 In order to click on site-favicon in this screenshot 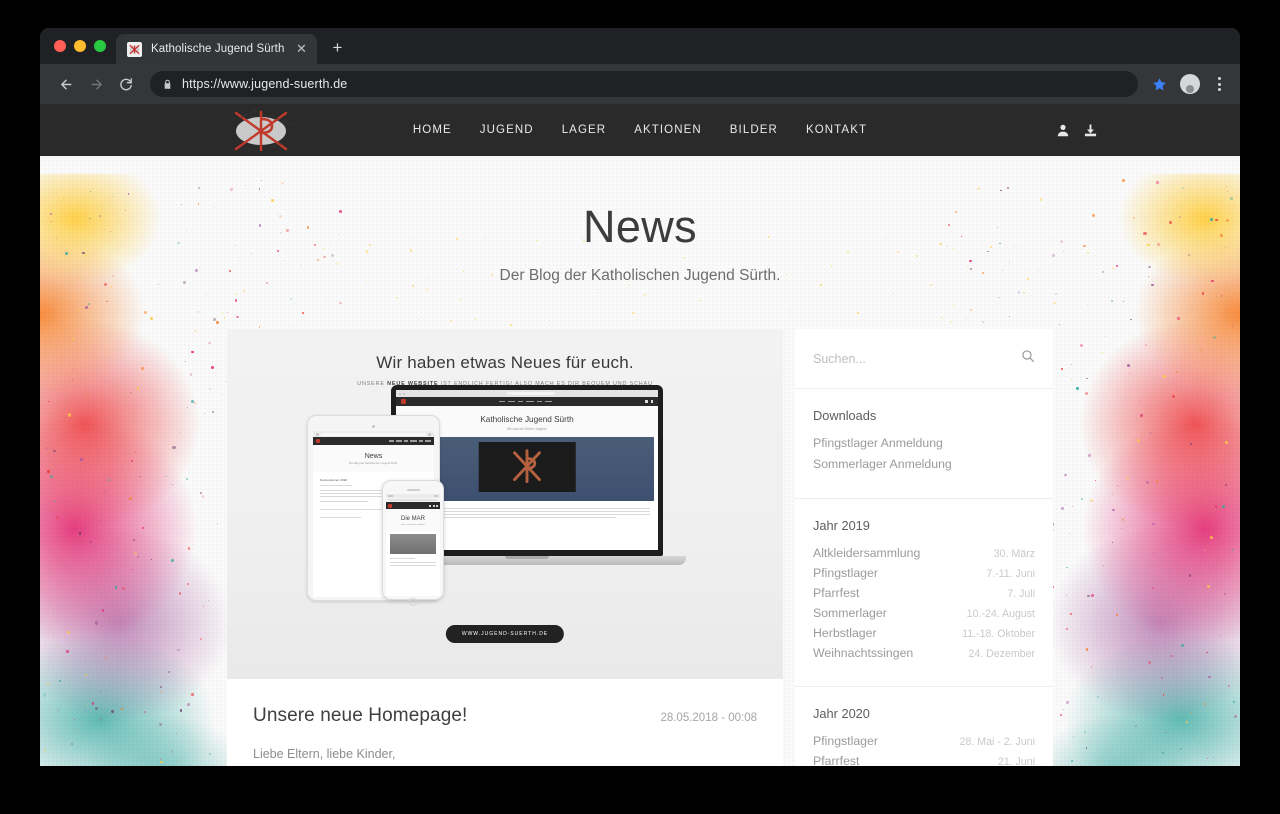, I will do `click(134, 49)`.